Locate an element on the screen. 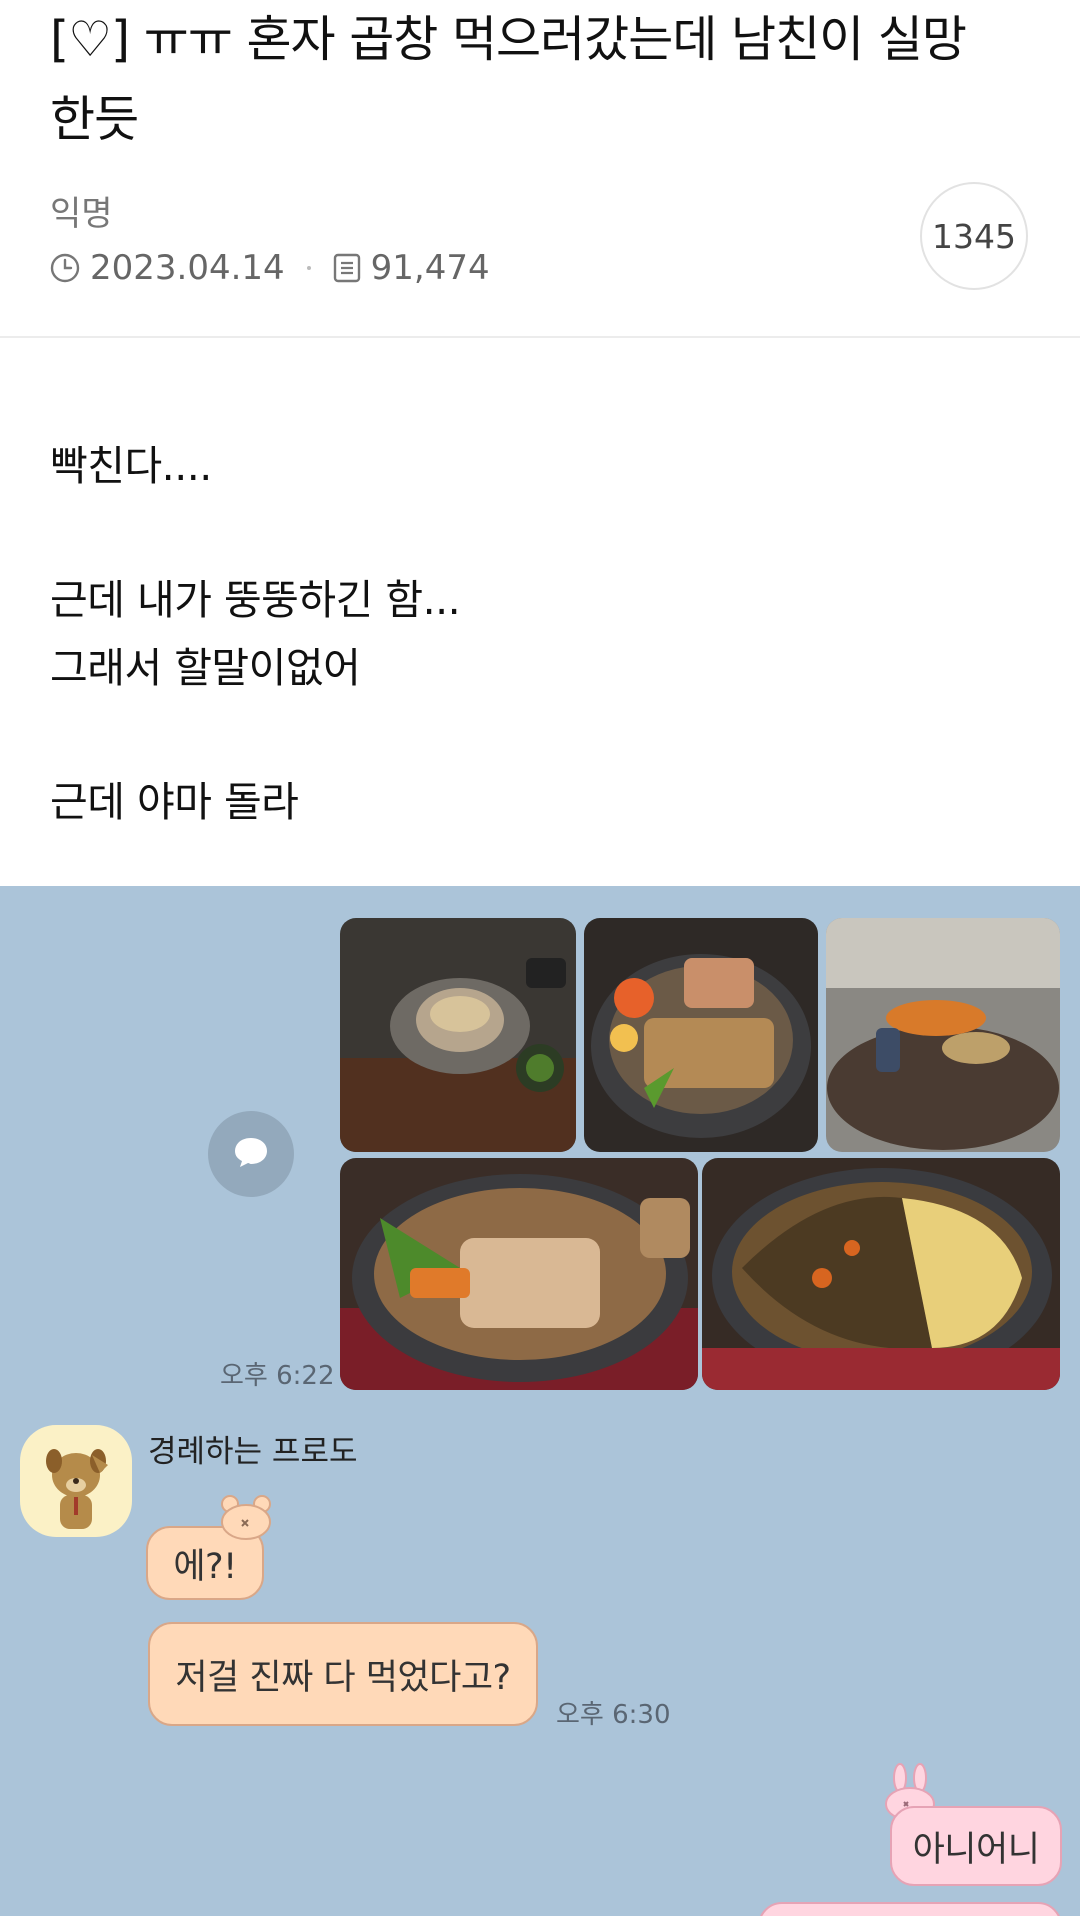  post-date: 2023.04.14 is located at coordinates (187, 268).